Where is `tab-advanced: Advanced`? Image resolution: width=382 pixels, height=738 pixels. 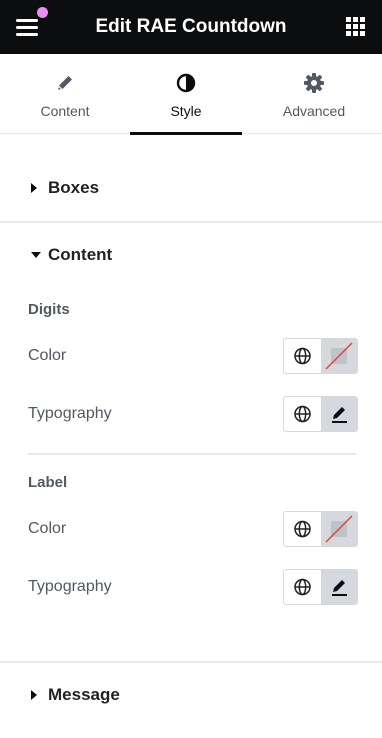
tab-advanced: Advanced is located at coordinates (314, 93).